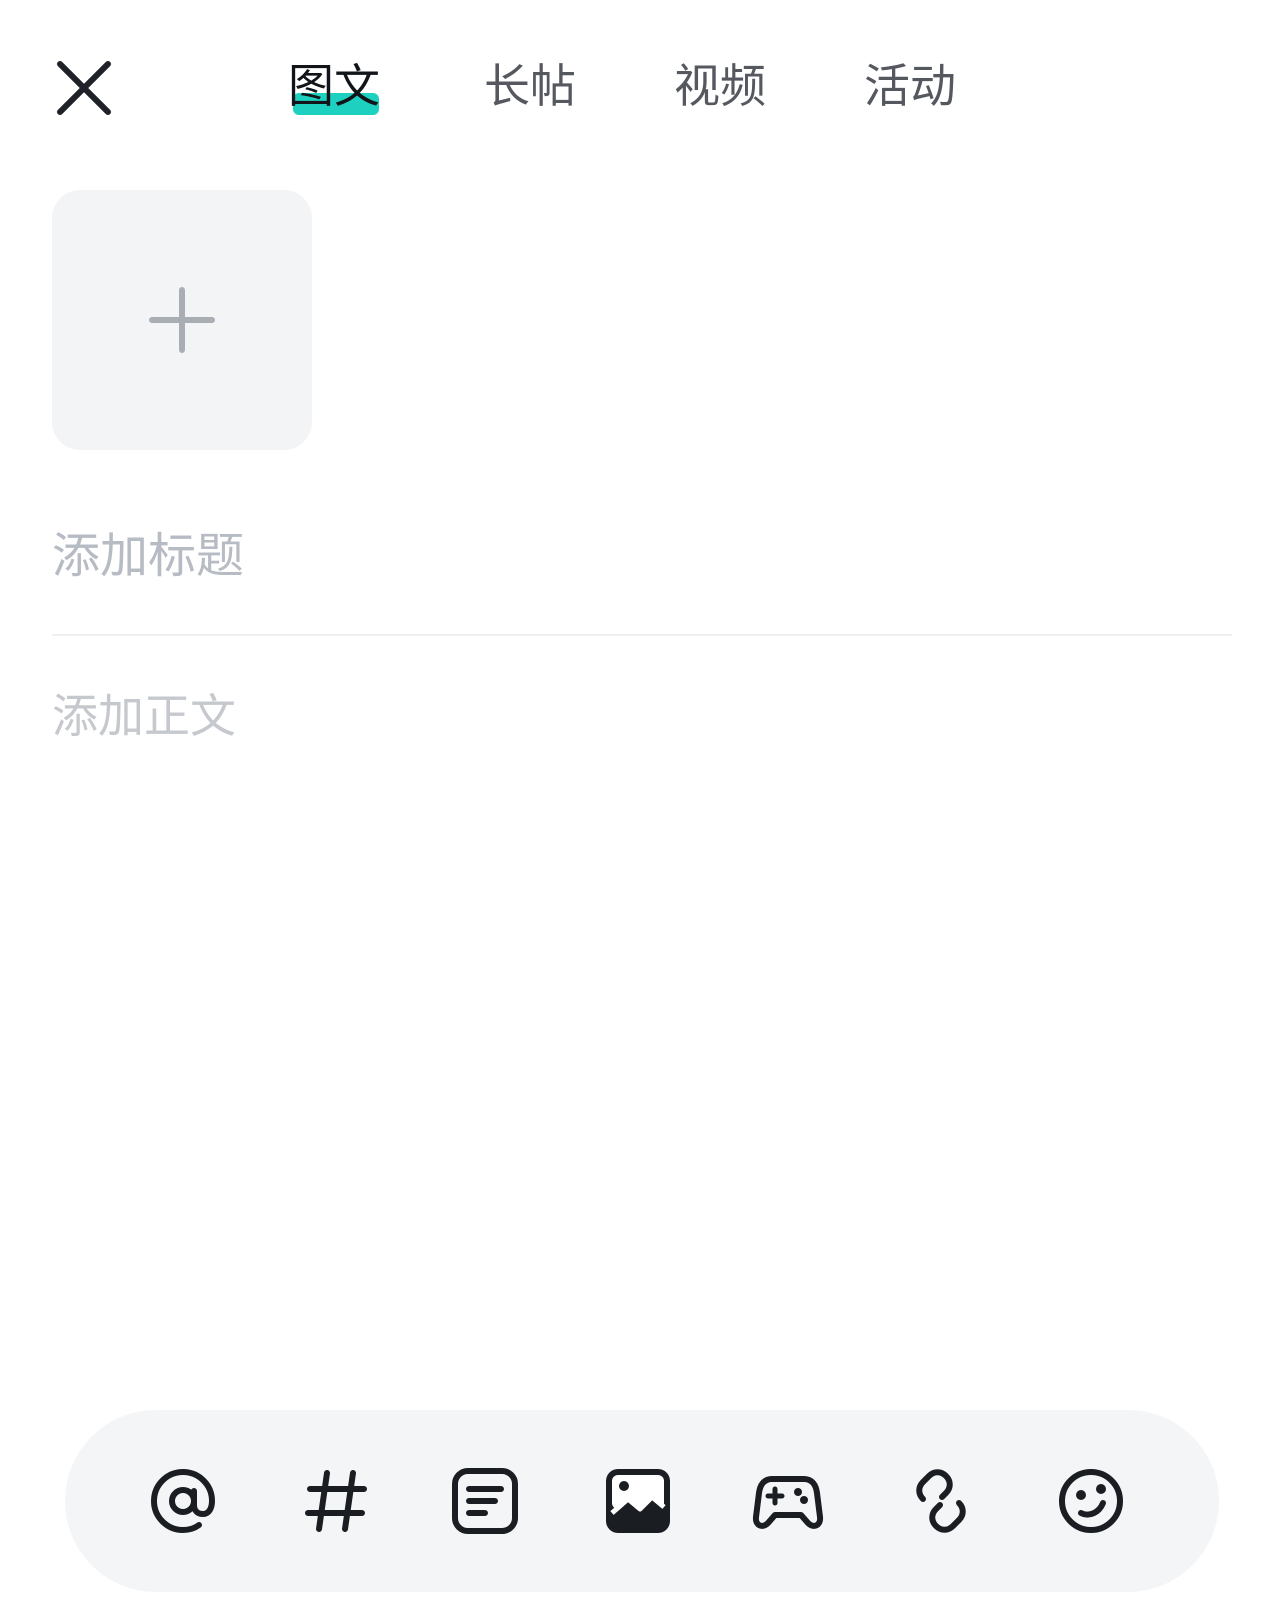 The image size is (1280, 1607). I want to click on emoji-icon, so click(1091, 1501).